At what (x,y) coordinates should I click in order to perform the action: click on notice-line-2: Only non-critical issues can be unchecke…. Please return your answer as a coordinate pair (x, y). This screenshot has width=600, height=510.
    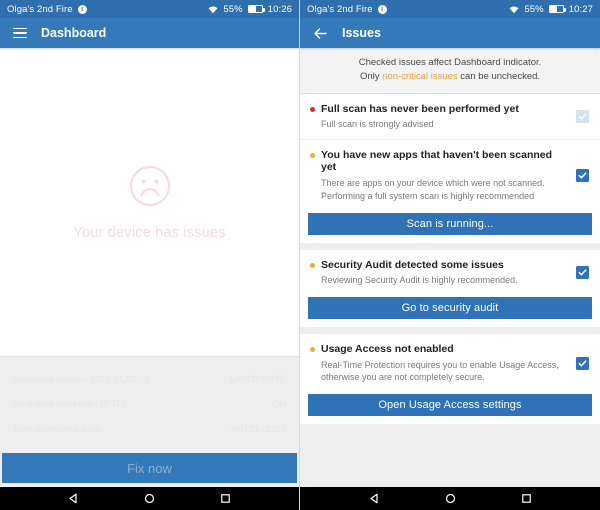
    Looking at the image, I should click on (450, 77).